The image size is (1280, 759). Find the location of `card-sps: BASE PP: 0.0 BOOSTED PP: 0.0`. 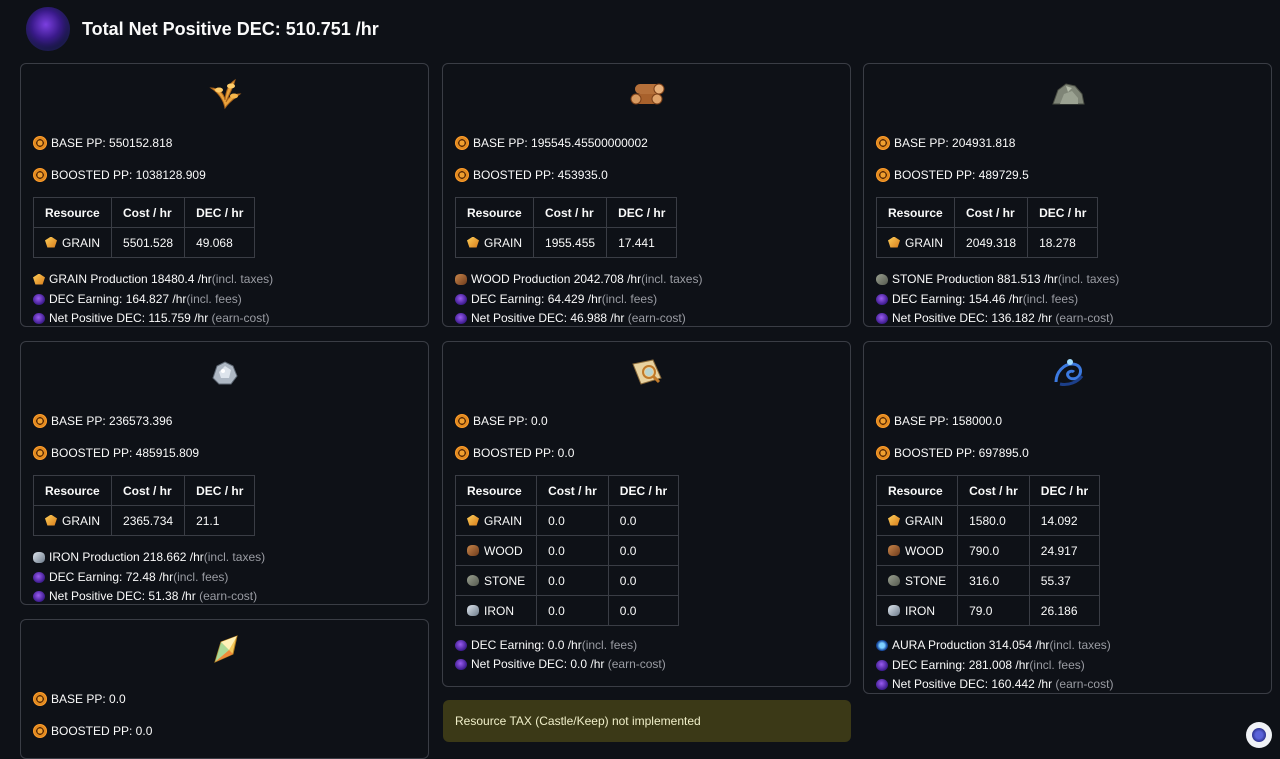

card-sps: BASE PP: 0.0 BOOSTED PP: 0.0 is located at coordinates (224, 689).